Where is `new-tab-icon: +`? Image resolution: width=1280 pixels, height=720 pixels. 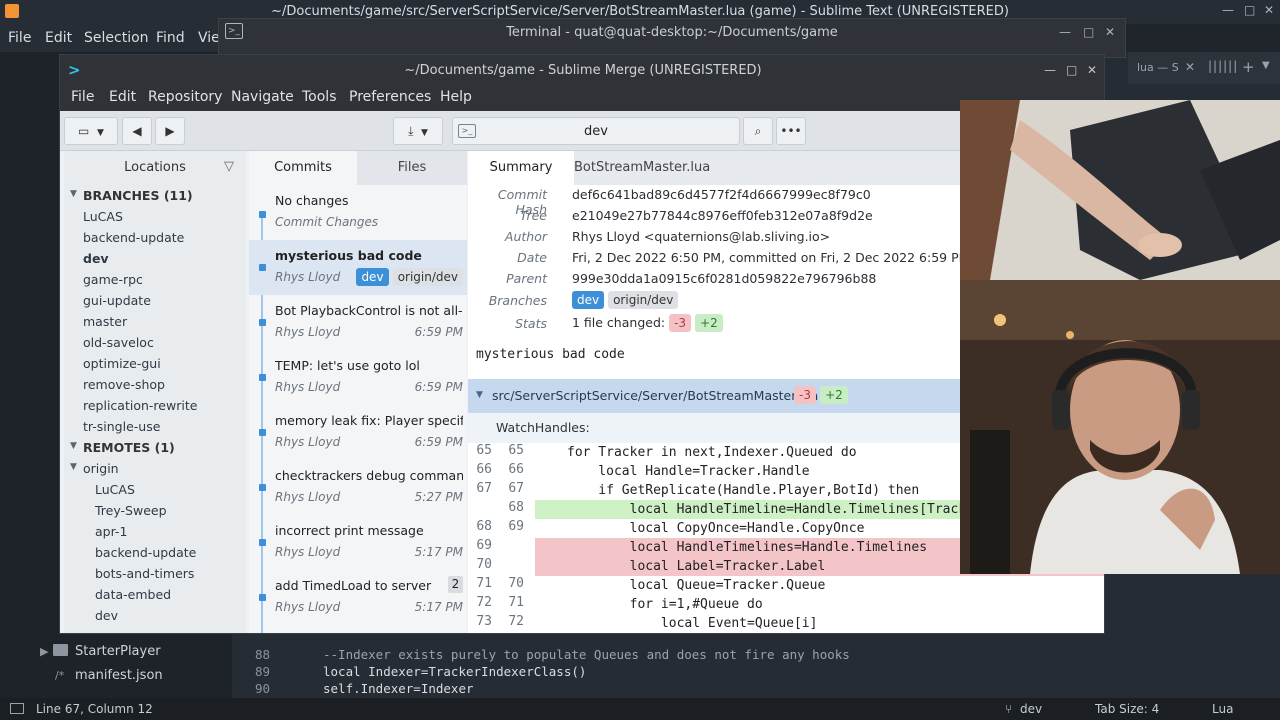
new-tab-icon: + is located at coordinates (1248, 67).